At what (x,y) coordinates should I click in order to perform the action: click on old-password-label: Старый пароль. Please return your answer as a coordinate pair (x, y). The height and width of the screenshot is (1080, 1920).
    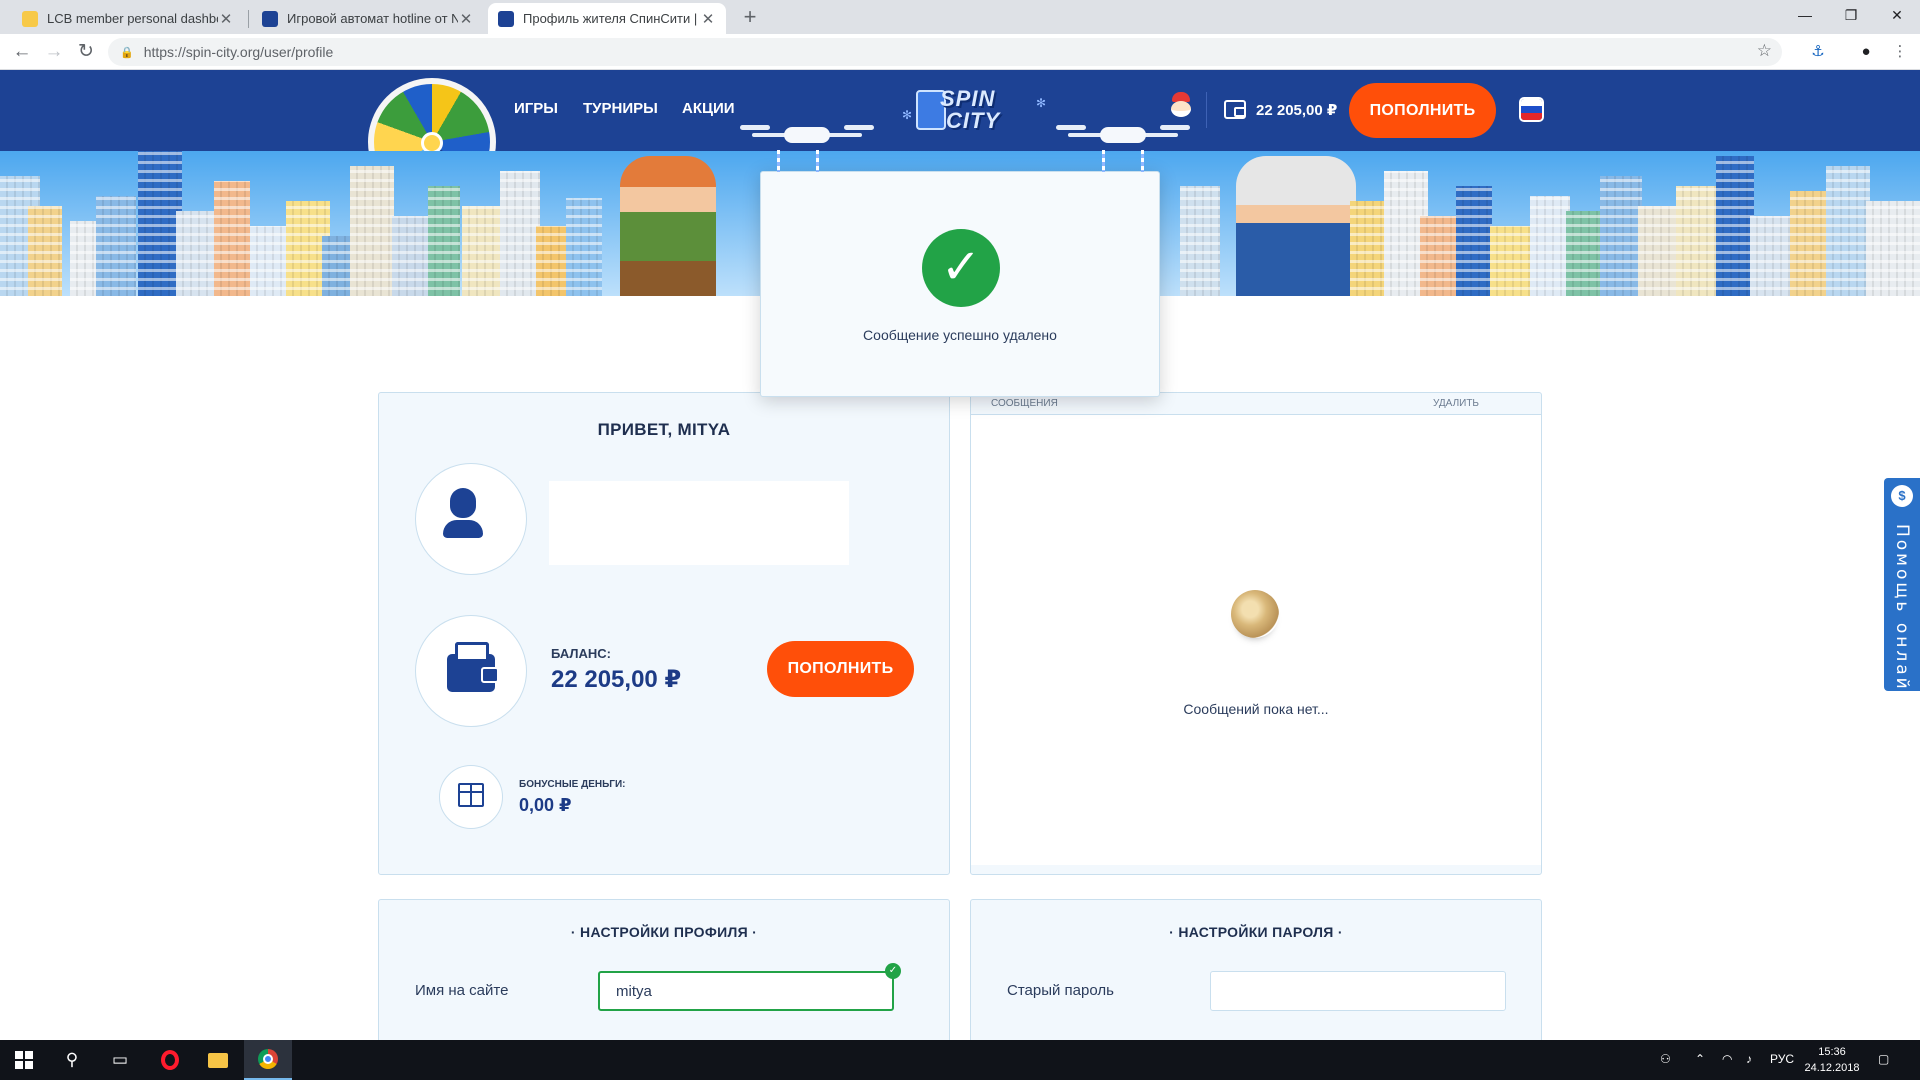
    Looking at the image, I should click on (1060, 990).